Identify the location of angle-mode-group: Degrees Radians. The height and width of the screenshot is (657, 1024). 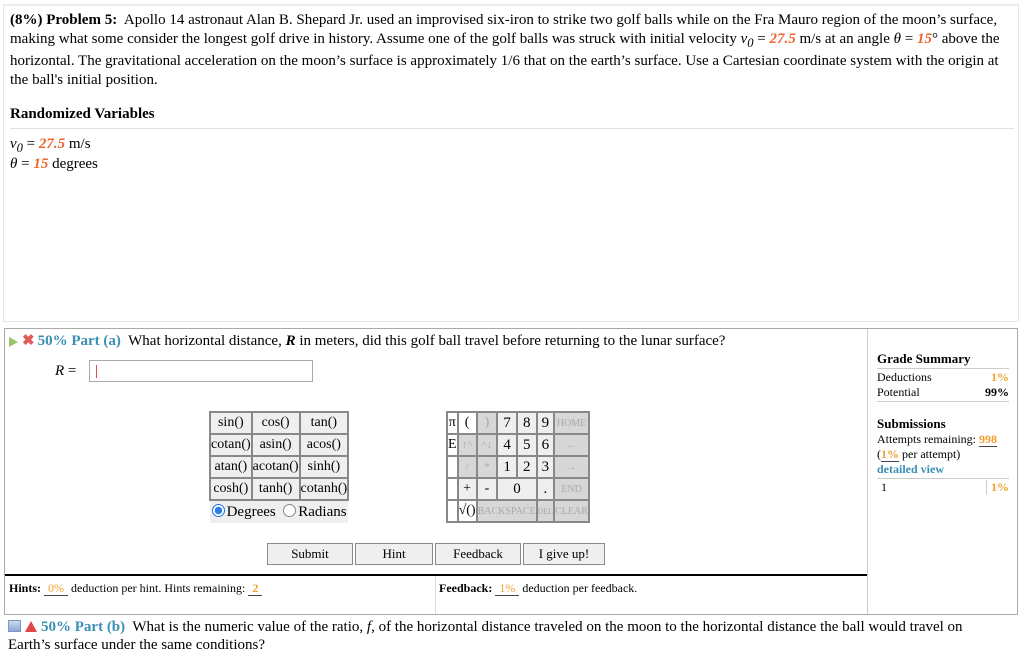
(279, 511).